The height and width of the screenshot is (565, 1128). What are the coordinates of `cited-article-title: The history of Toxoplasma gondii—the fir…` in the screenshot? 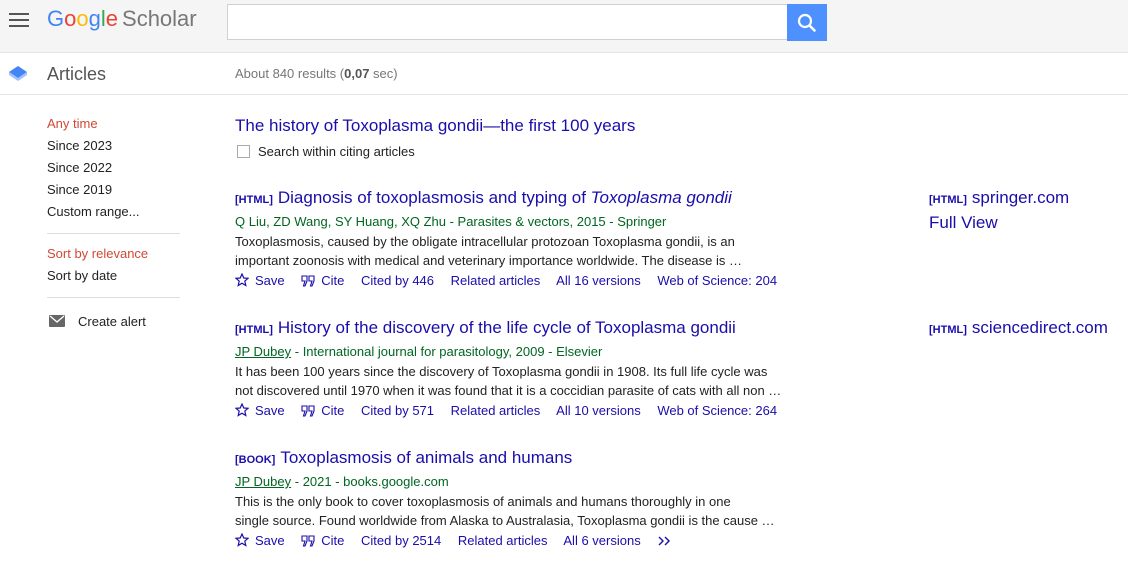 It's located at (515, 126).